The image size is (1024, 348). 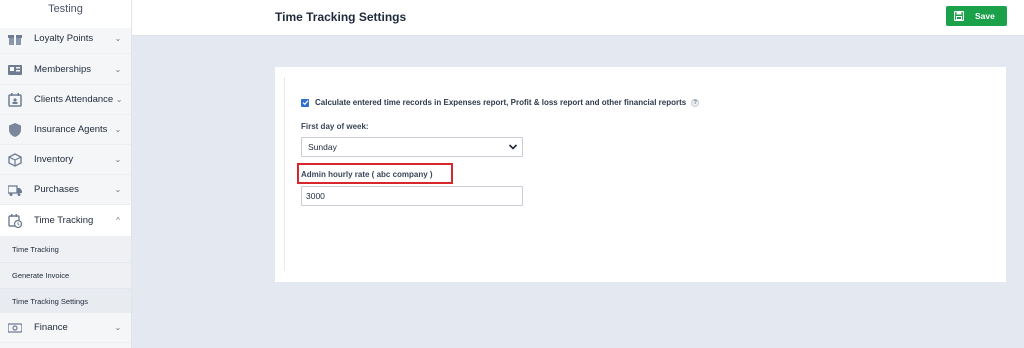 What do you see at coordinates (15, 99) in the screenshot?
I see `calendar-user-icon` at bounding box center [15, 99].